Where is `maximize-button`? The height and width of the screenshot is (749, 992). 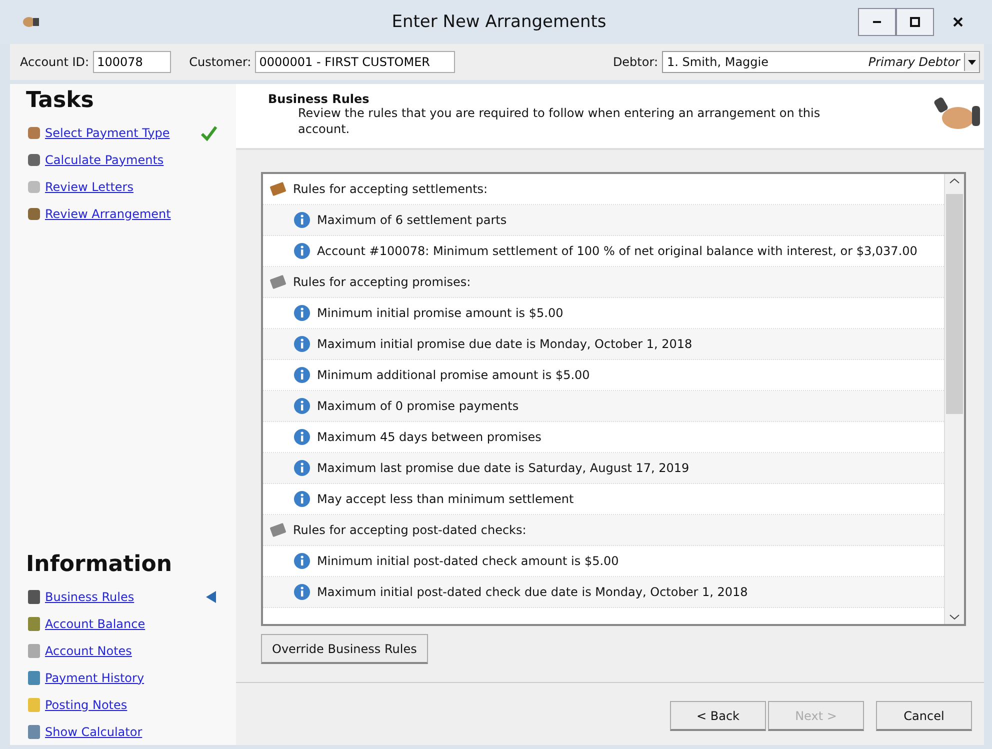
maximize-button is located at coordinates (915, 22).